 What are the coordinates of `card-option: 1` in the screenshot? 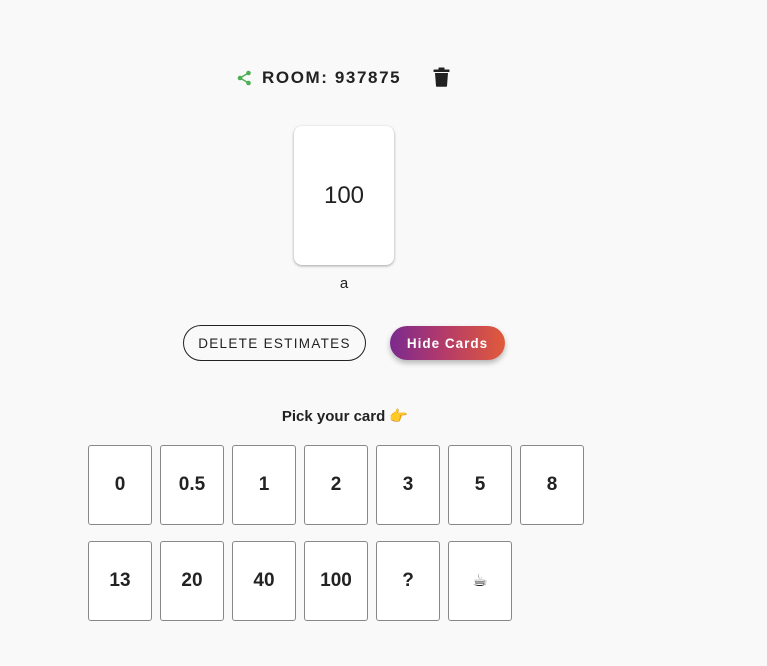 It's located at (264, 485).